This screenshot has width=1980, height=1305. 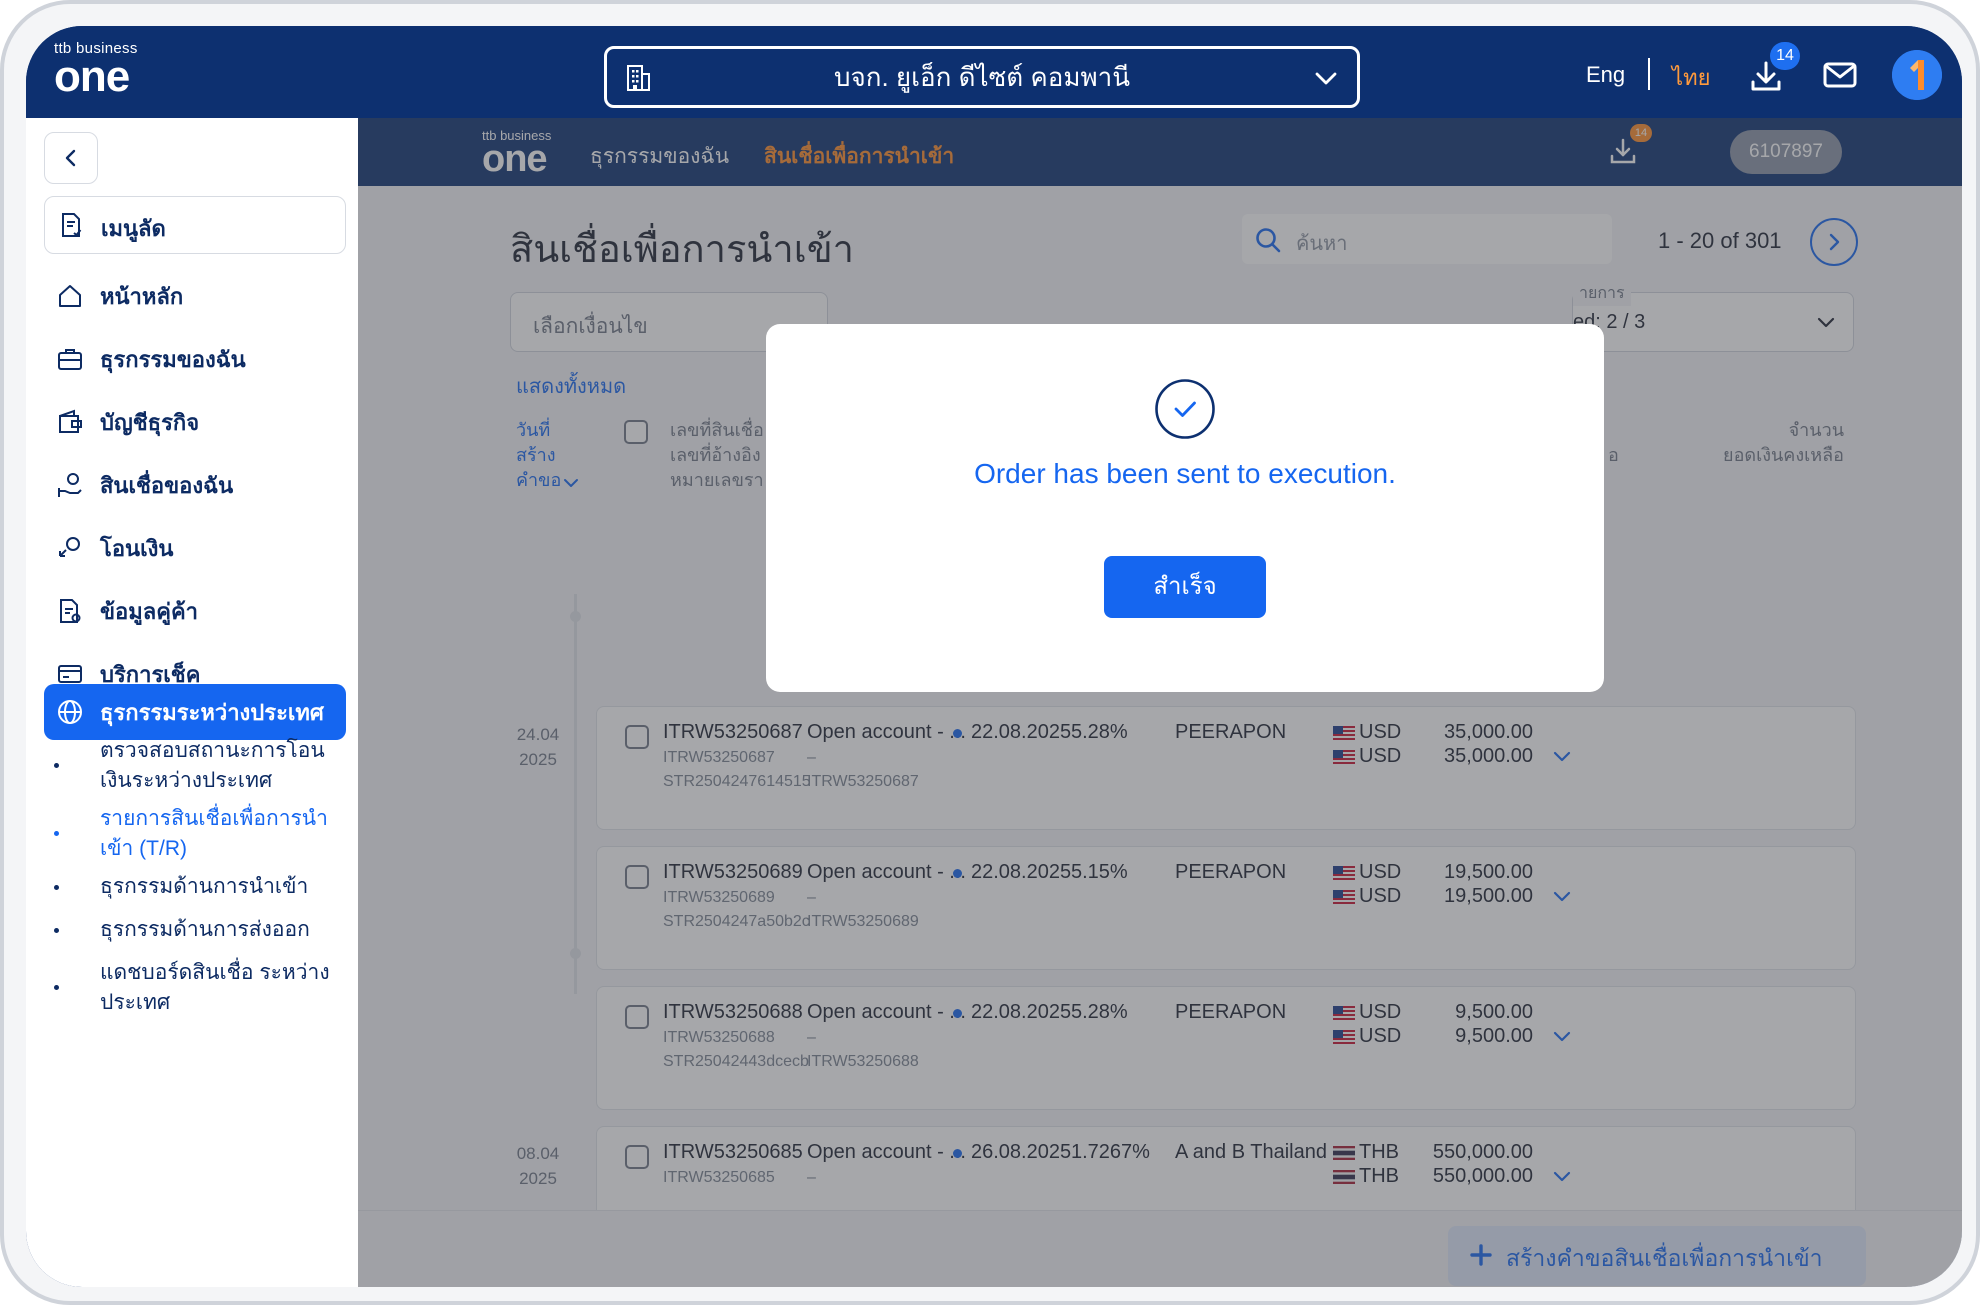 What do you see at coordinates (149, 611) in the screenshot?
I see `sidebar-item-label: ข้อมูลคู่ค้า` at bounding box center [149, 611].